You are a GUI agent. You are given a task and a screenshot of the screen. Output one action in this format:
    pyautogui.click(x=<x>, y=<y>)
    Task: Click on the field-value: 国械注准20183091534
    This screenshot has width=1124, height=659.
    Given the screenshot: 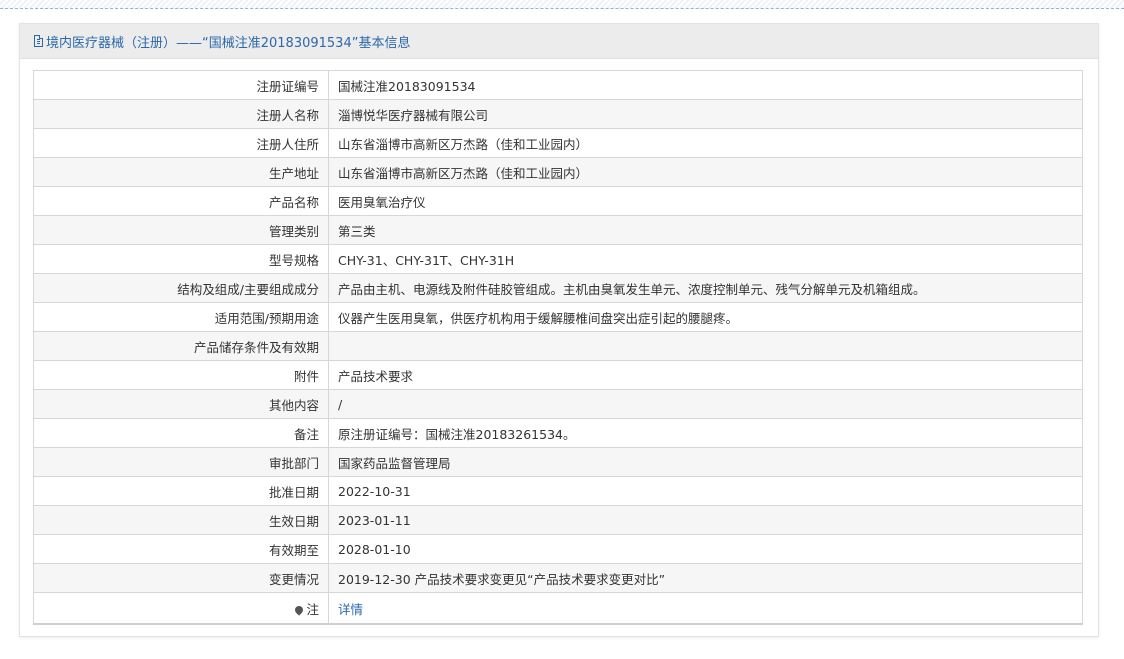 What is the action you would take?
    pyautogui.click(x=705, y=85)
    